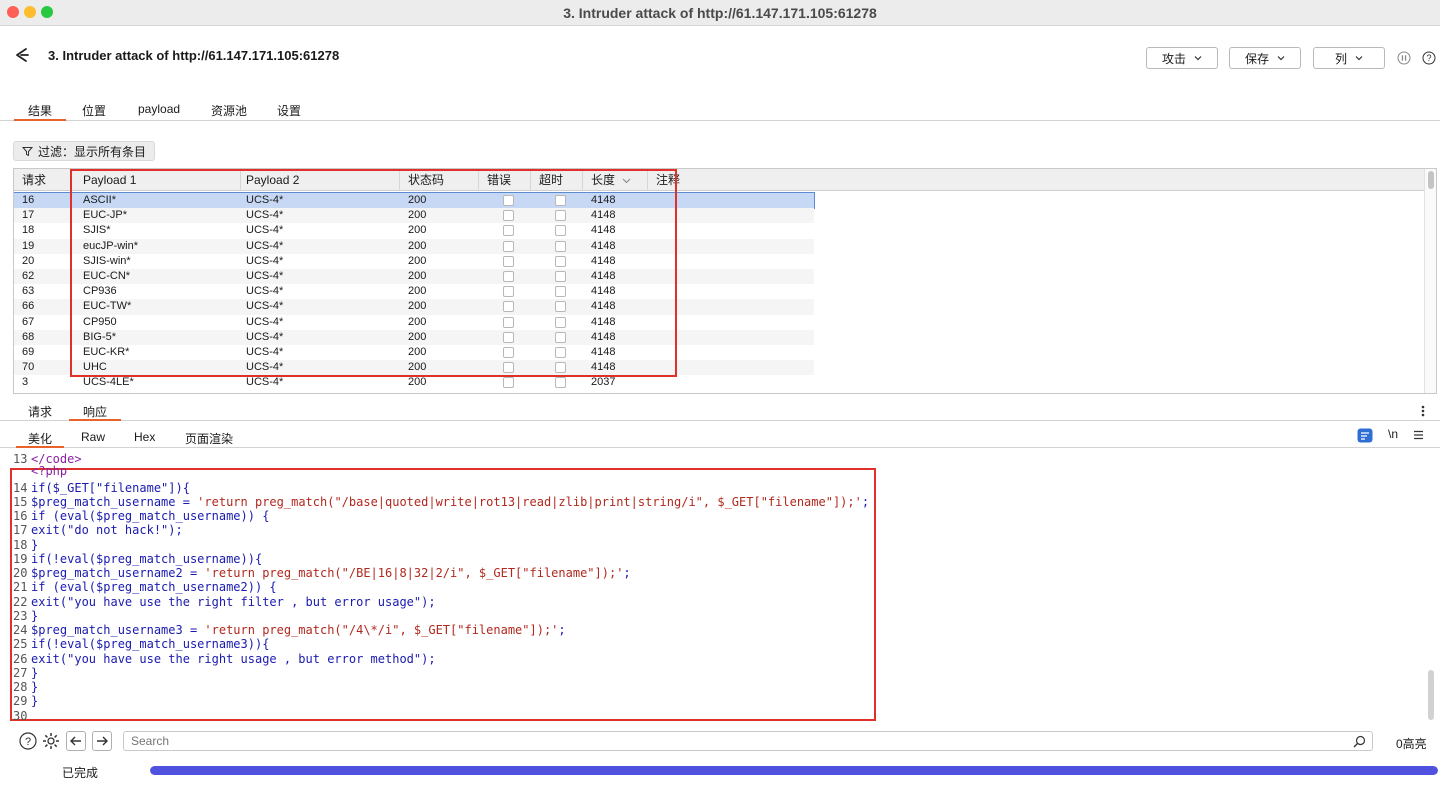  What do you see at coordinates (28, 291) in the screenshot?
I see `cell-request: 63` at bounding box center [28, 291].